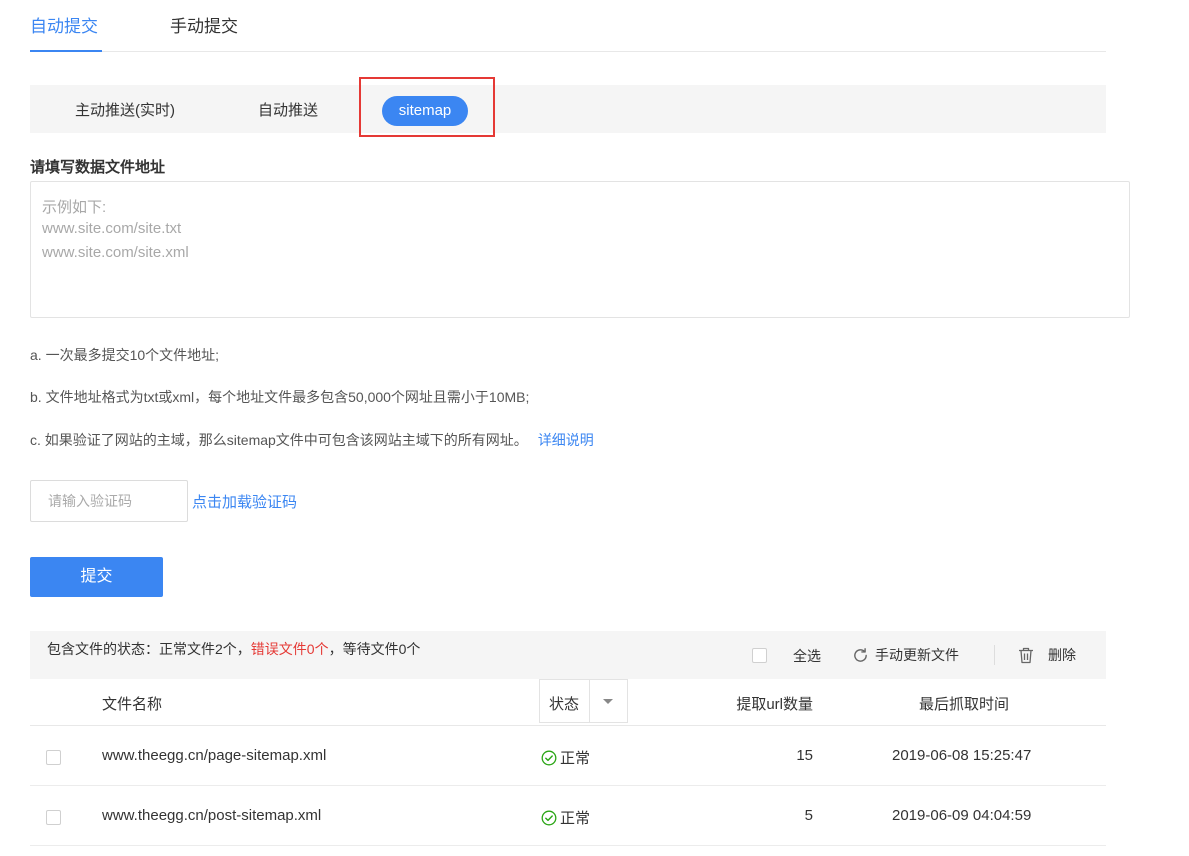  Describe the element at coordinates (568, 26) in the screenshot. I see `top-tabs: 自动提交 手动提交` at that location.